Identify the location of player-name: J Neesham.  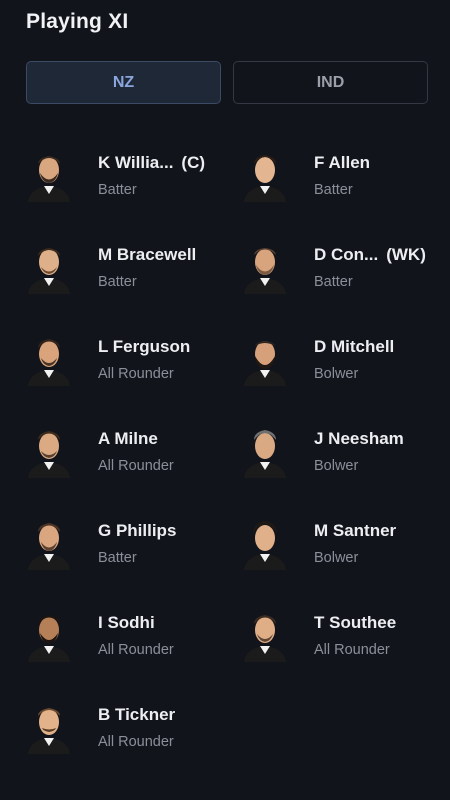
(359, 438).